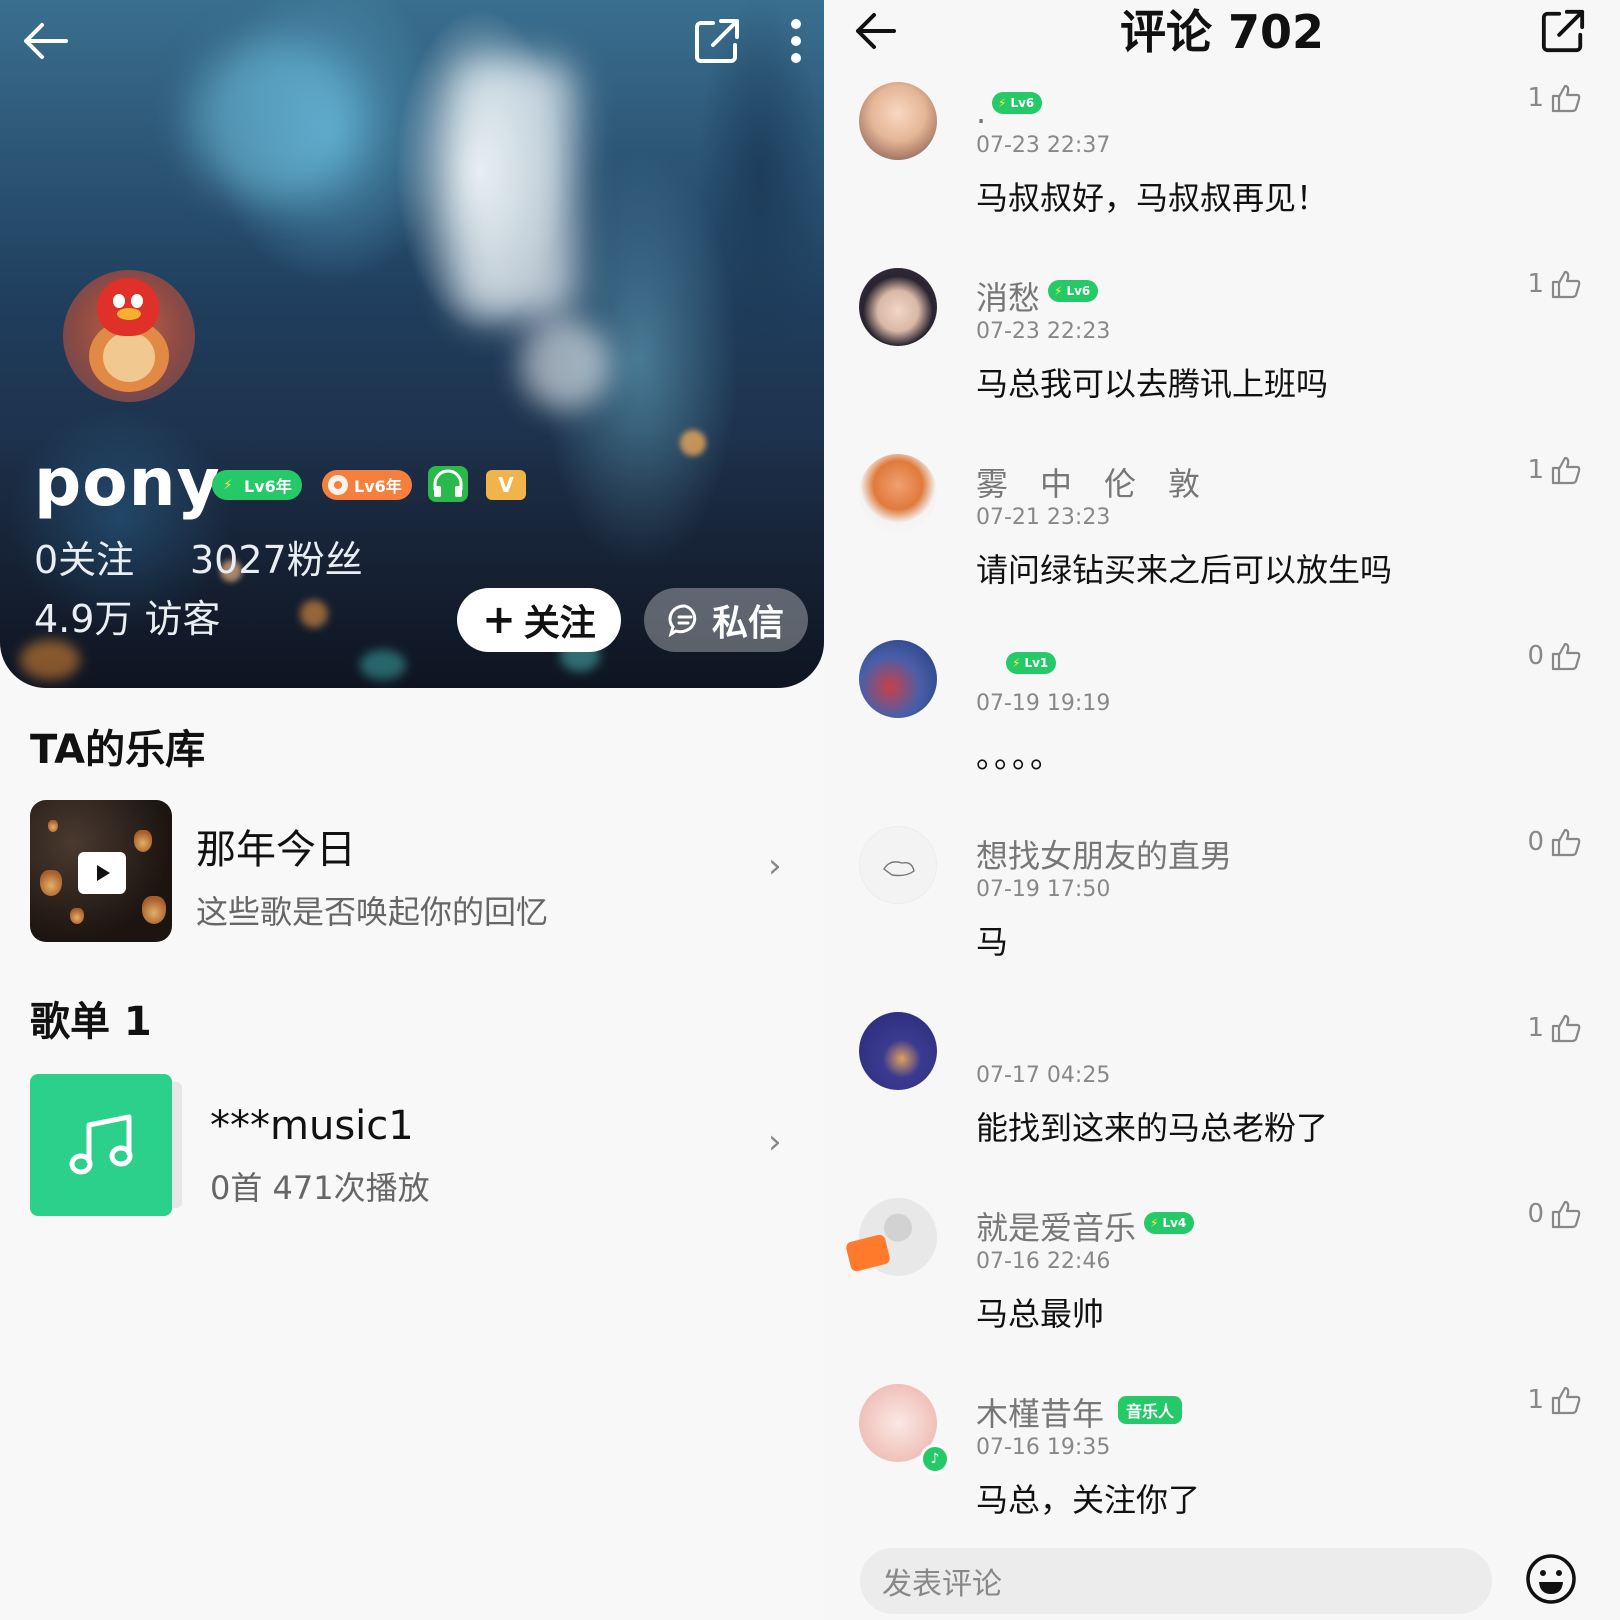 The image size is (1620, 1620). I want to click on chevron-right-icon: ›, so click(775, 1142).